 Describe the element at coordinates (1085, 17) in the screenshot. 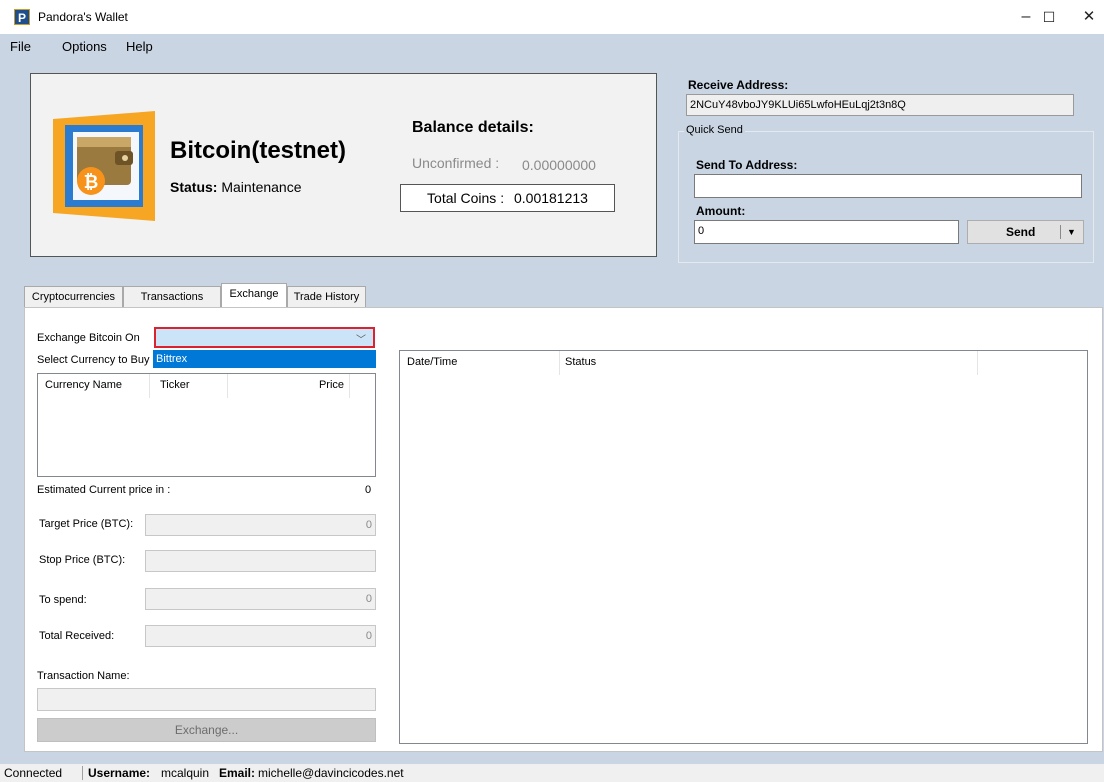

I see `close-button: ✕` at that location.